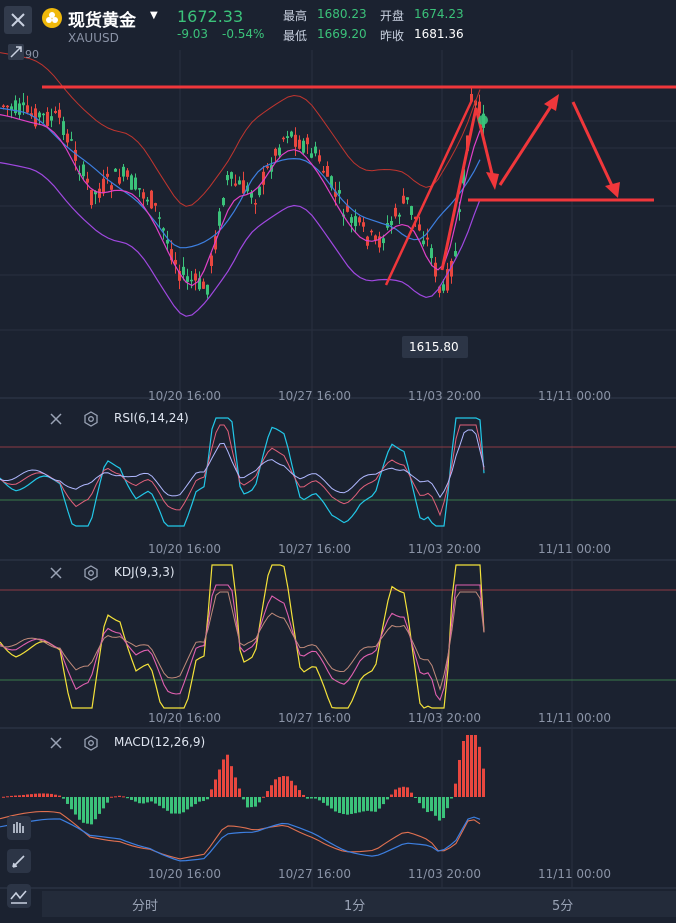 The height and width of the screenshot is (923, 676). What do you see at coordinates (145, 904) in the screenshot?
I see `tab-timeshare: 分时` at bounding box center [145, 904].